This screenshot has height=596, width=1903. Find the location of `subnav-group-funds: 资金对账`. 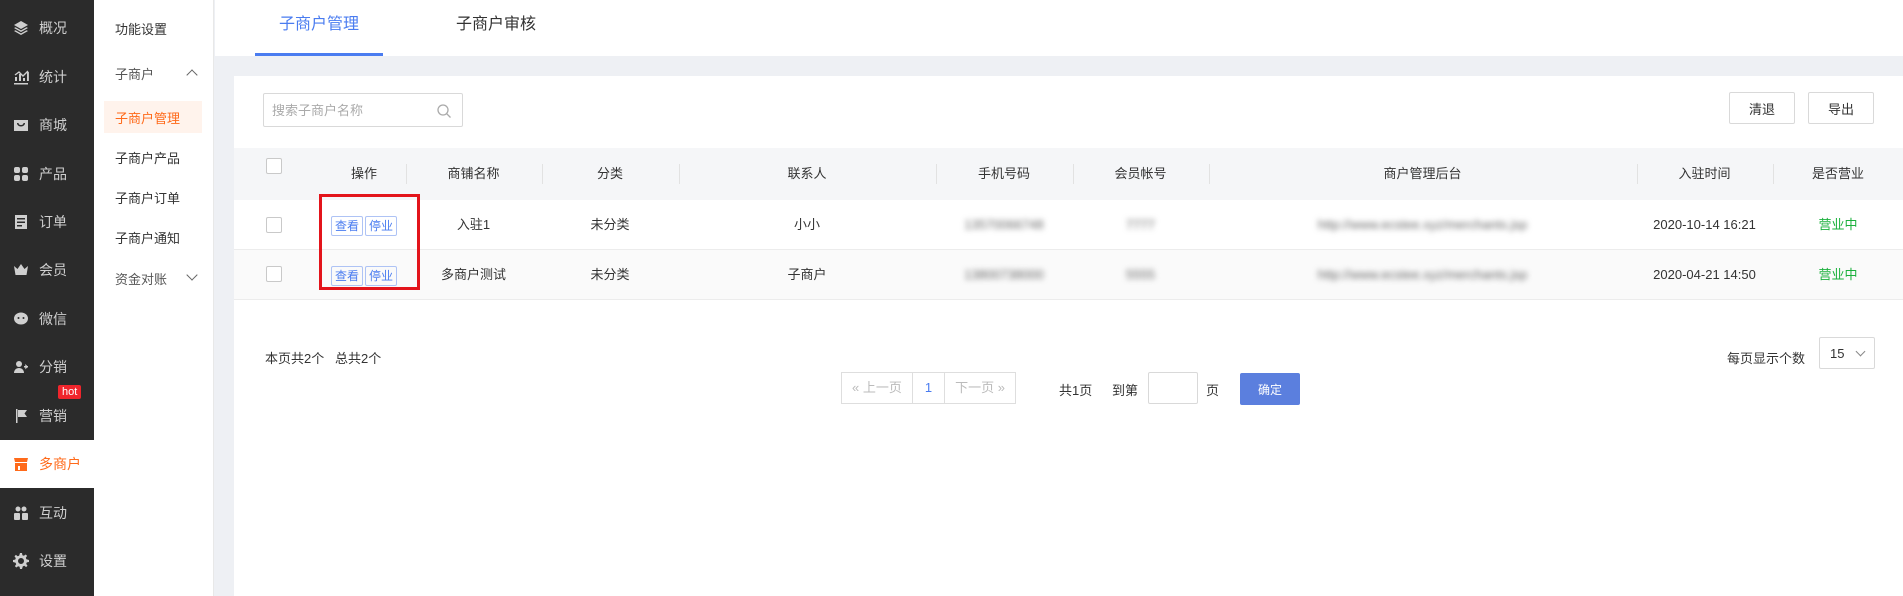

subnav-group-funds: 资金对账 is located at coordinates (154, 278).